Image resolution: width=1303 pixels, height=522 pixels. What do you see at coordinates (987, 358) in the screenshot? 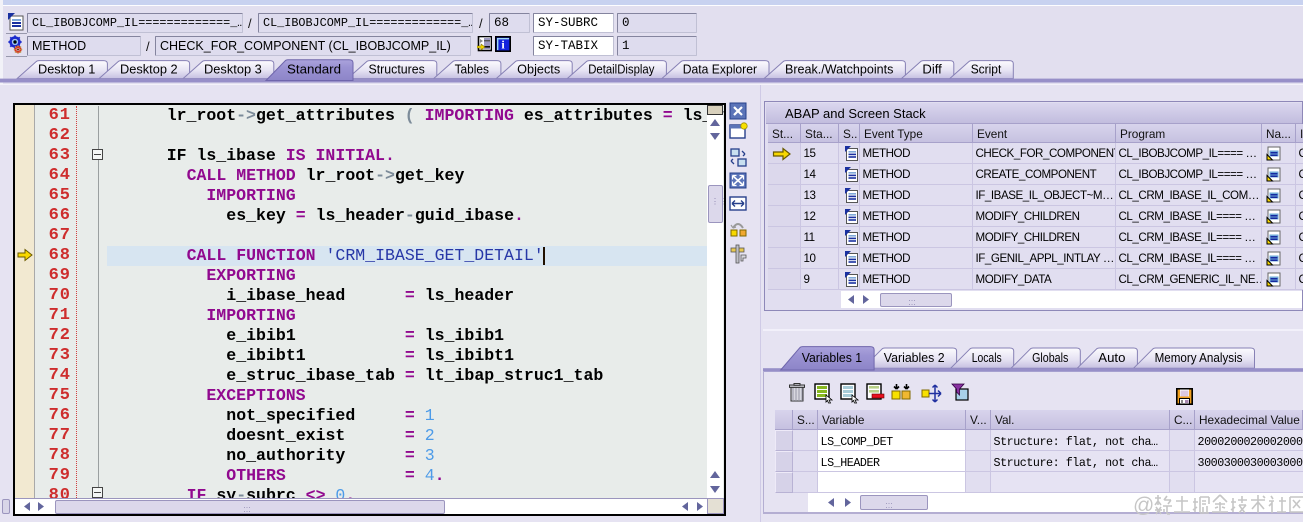
I see `svg-text: Locals` at bounding box center [987, 358].